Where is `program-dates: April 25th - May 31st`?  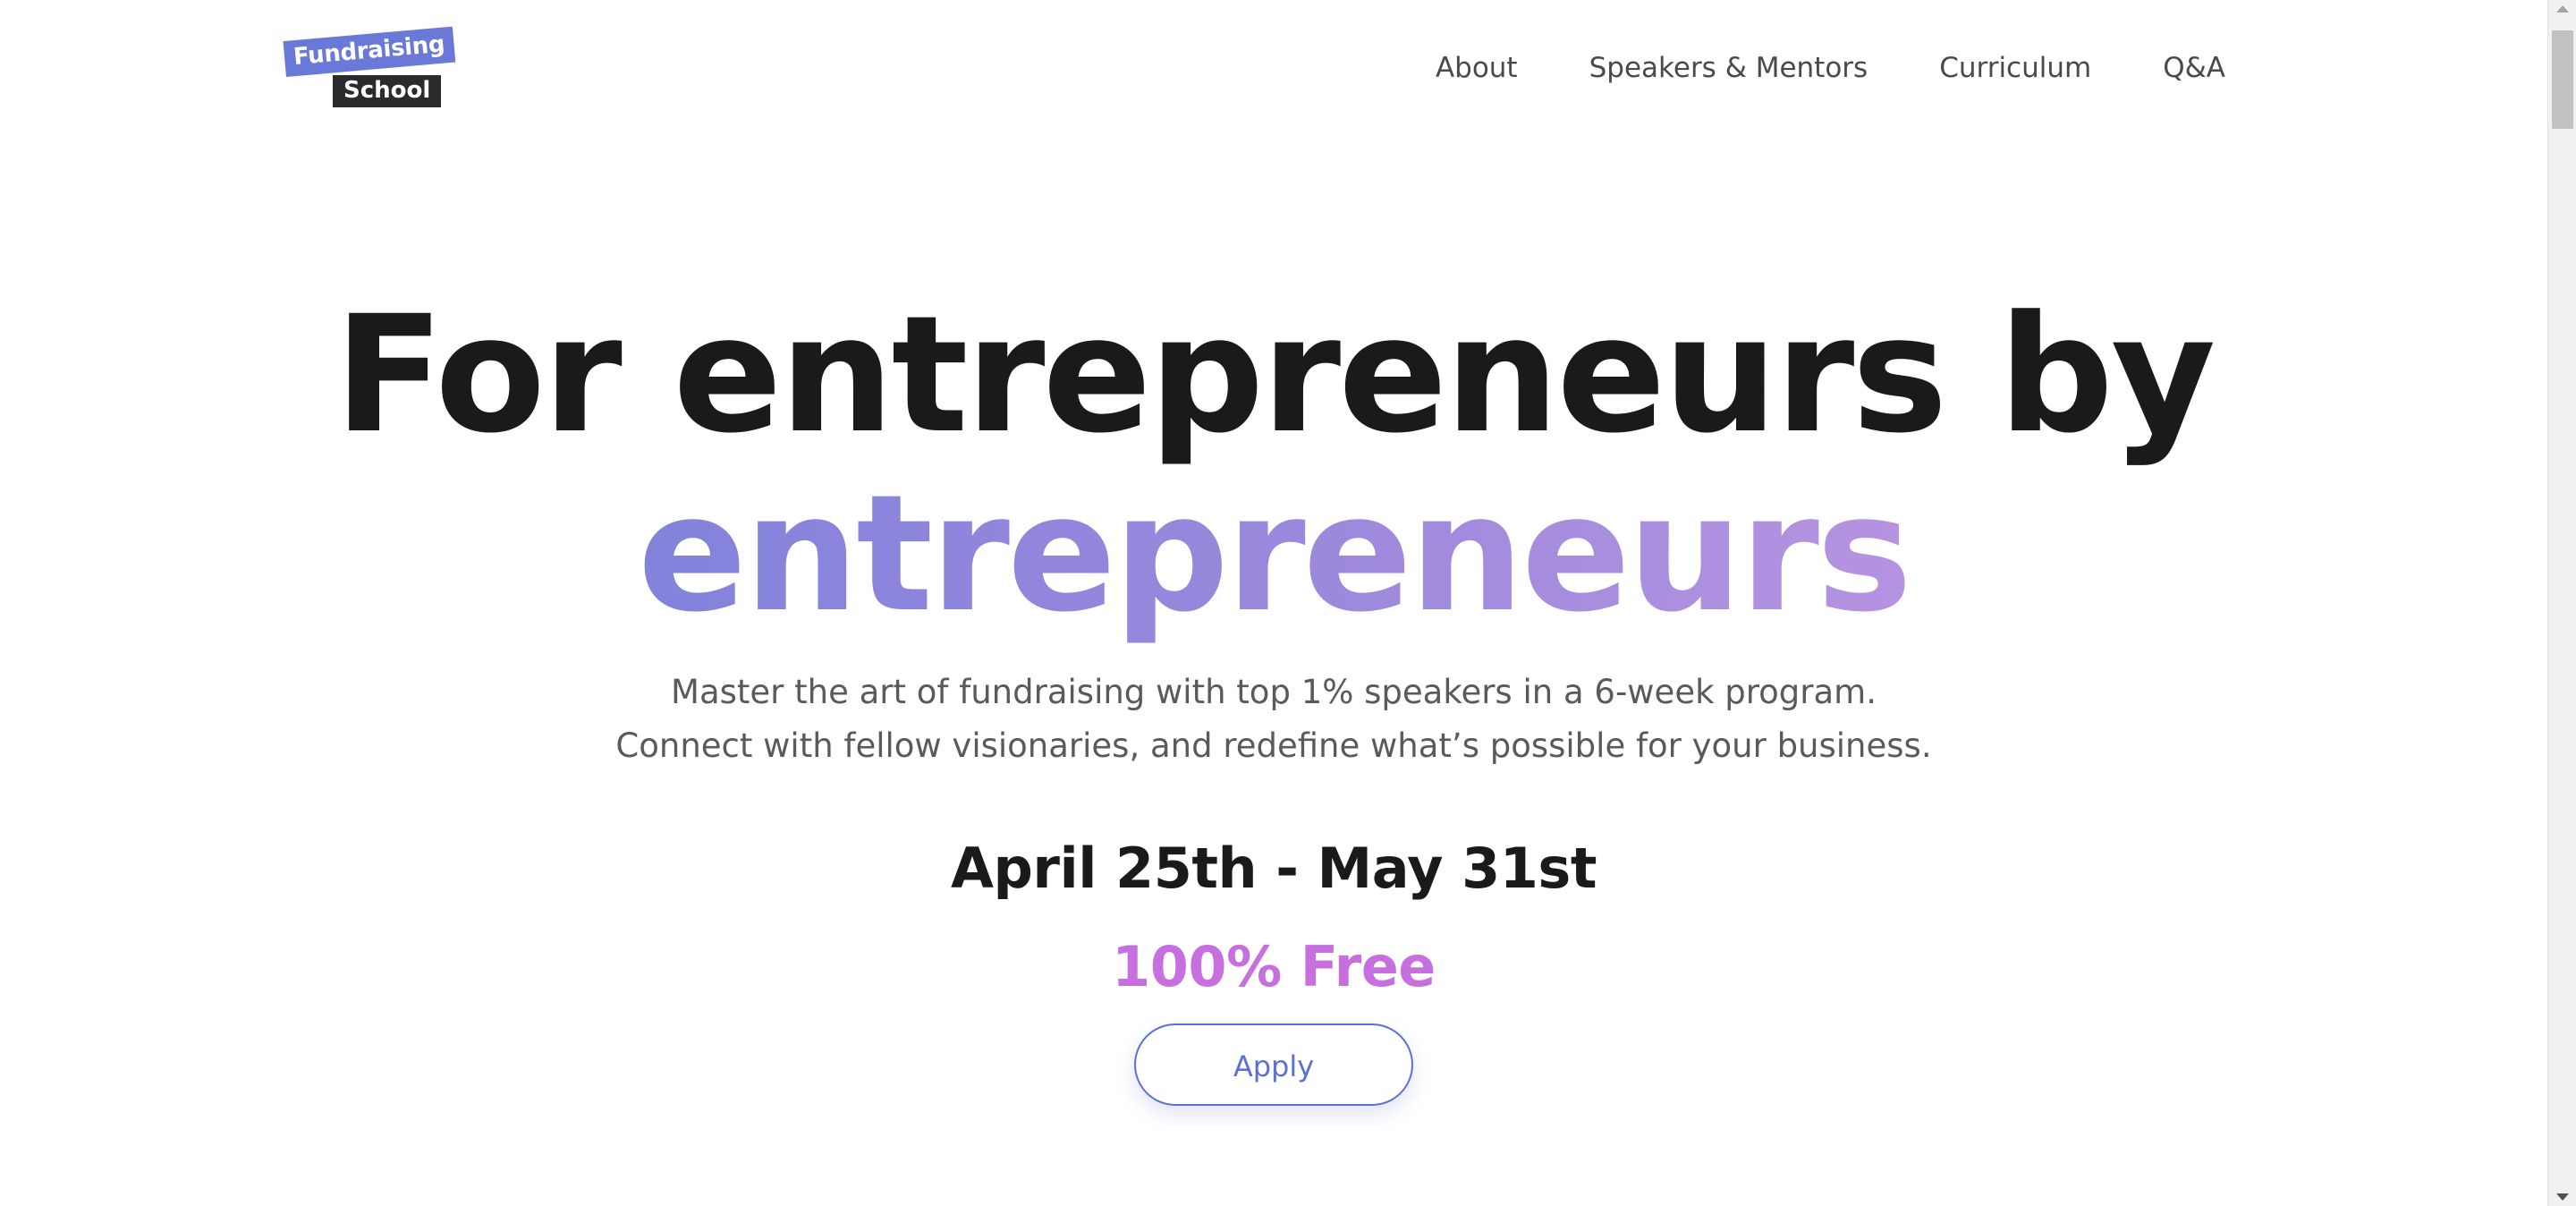 program-dates: April 25th - May 31st is located at coordinates (1274, 868).